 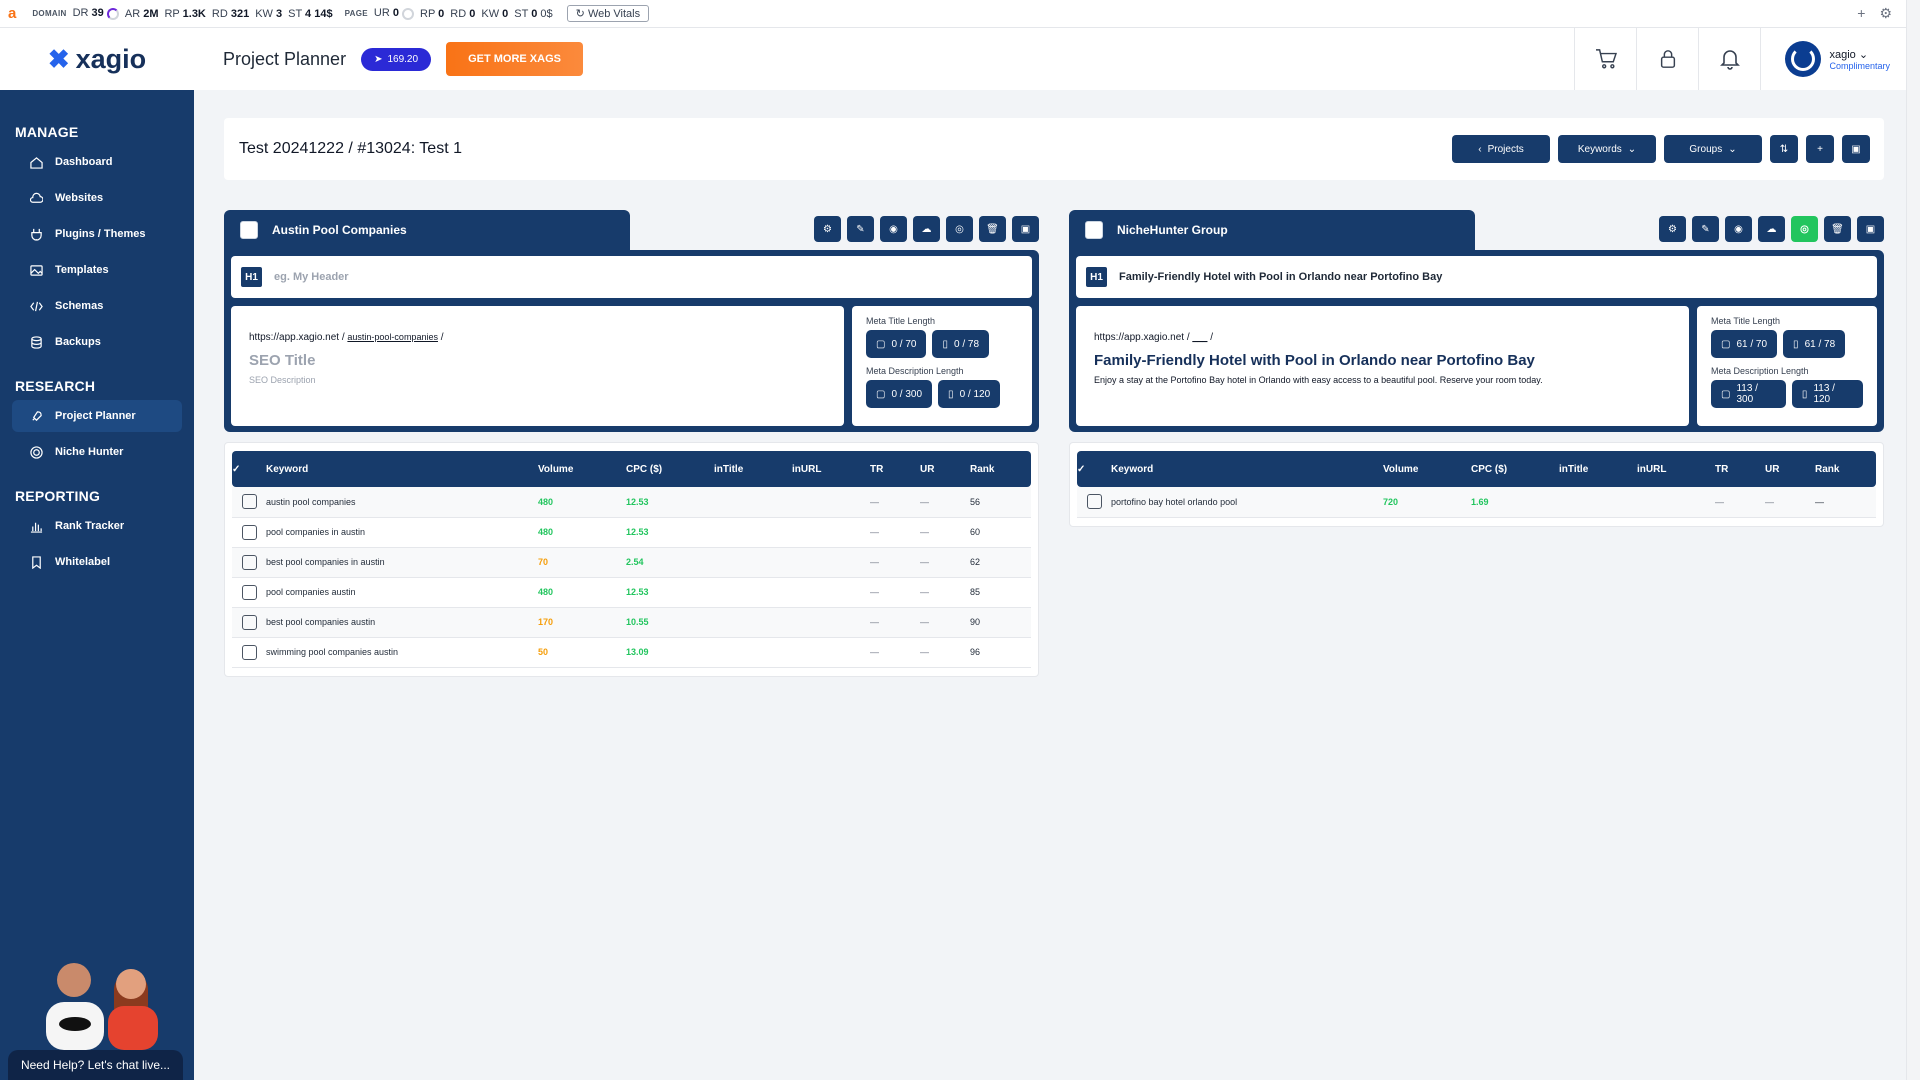 I want to click on meta-title-desktop-badge: ▢ 61 / 70, so click(x=1744, y=344).